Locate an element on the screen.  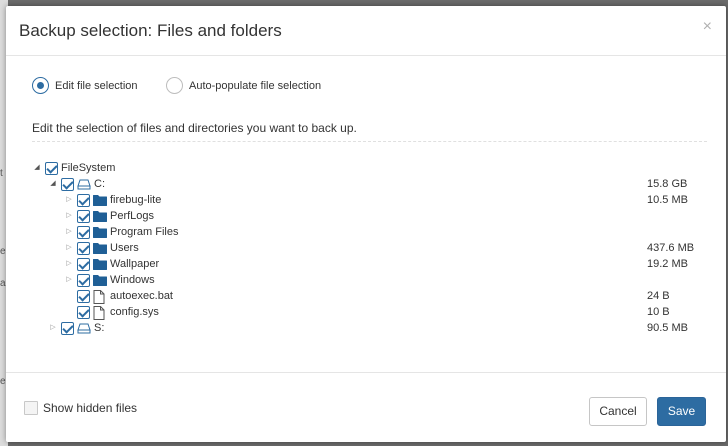
show-hidden-files-checkbox is located at coordinates (31, 408).